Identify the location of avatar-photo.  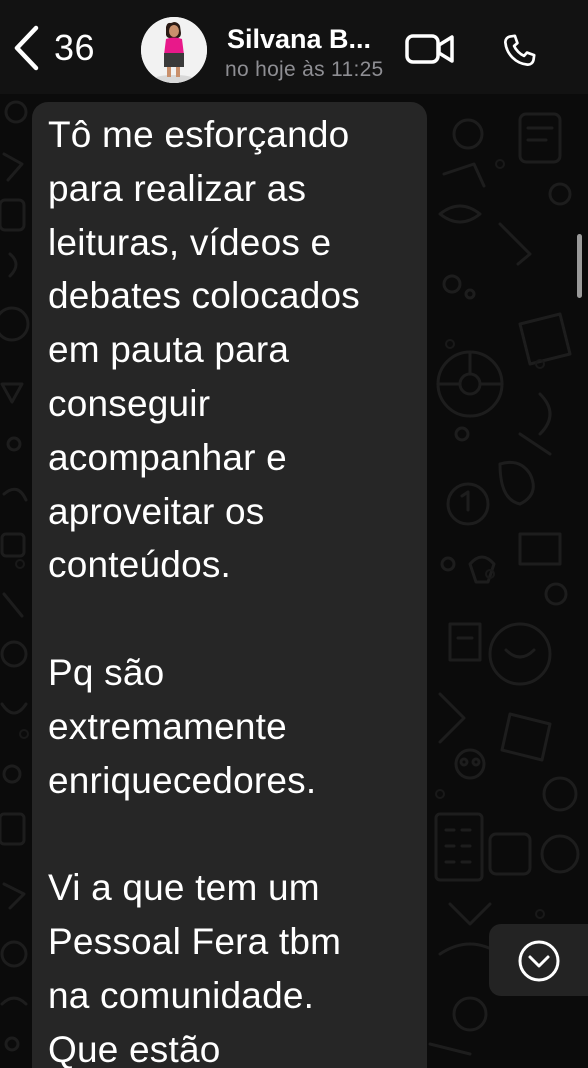
(174, 50).